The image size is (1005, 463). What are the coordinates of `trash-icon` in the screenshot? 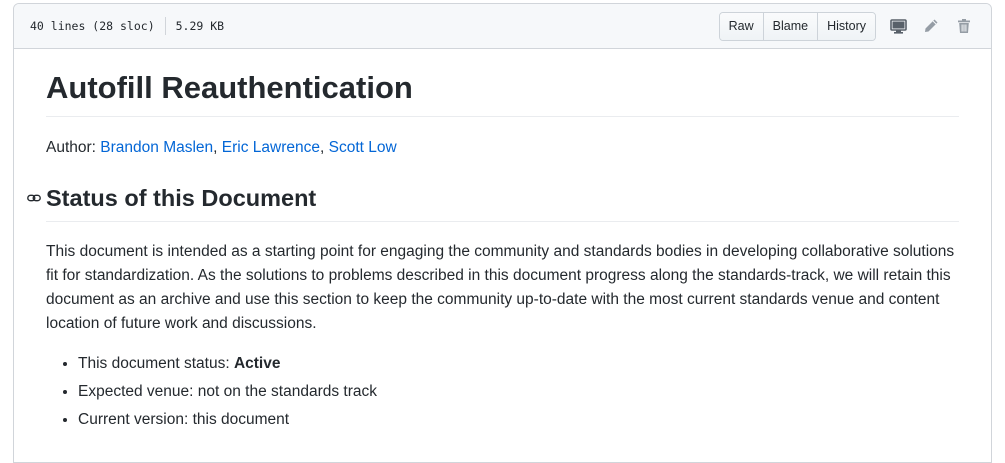 It's located at (964, 26).